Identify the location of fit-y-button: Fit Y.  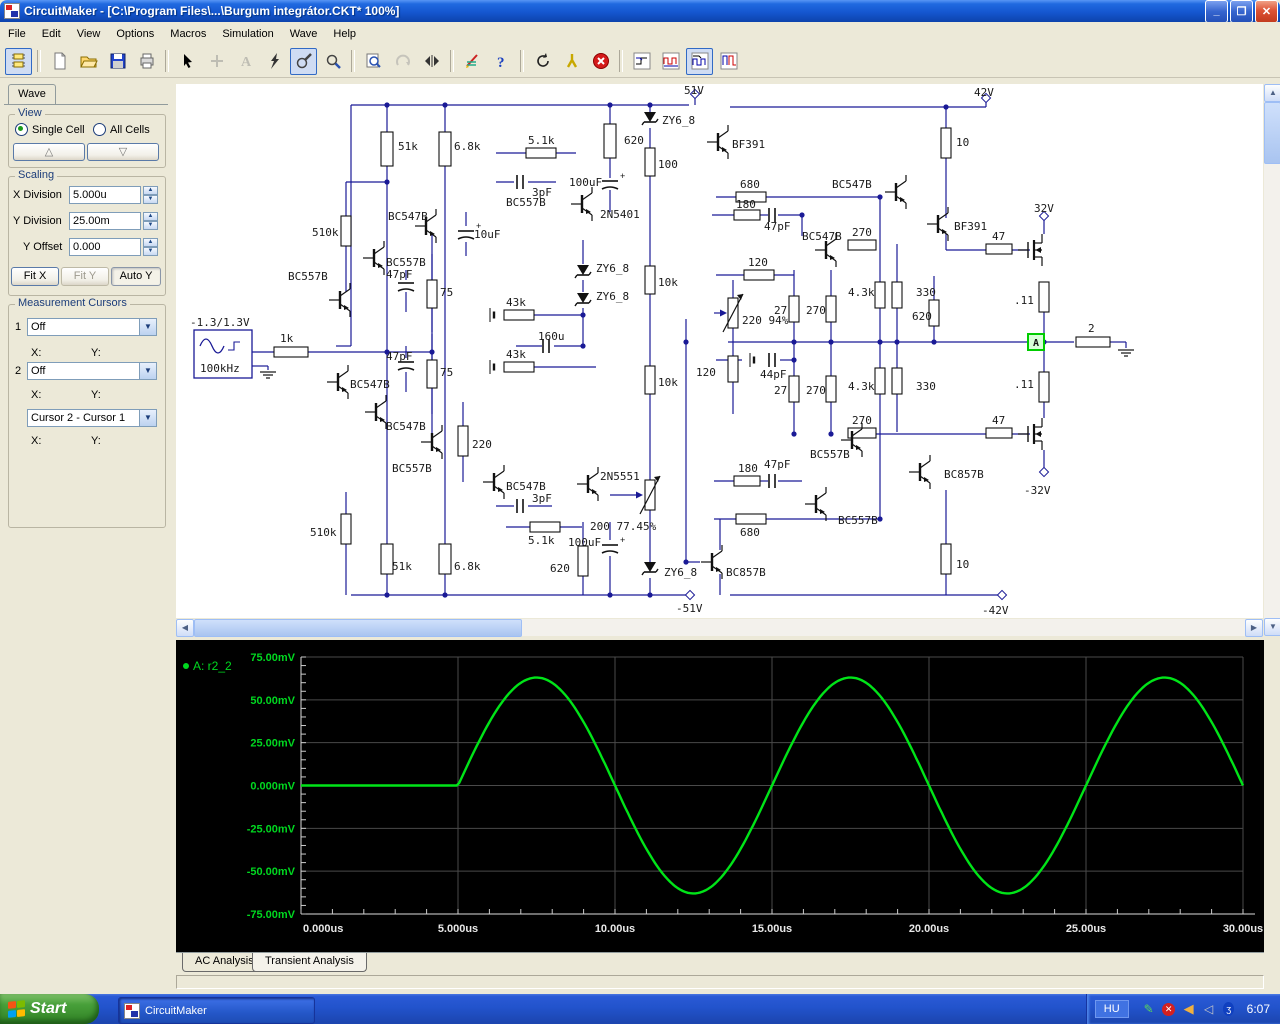
(85, 276).